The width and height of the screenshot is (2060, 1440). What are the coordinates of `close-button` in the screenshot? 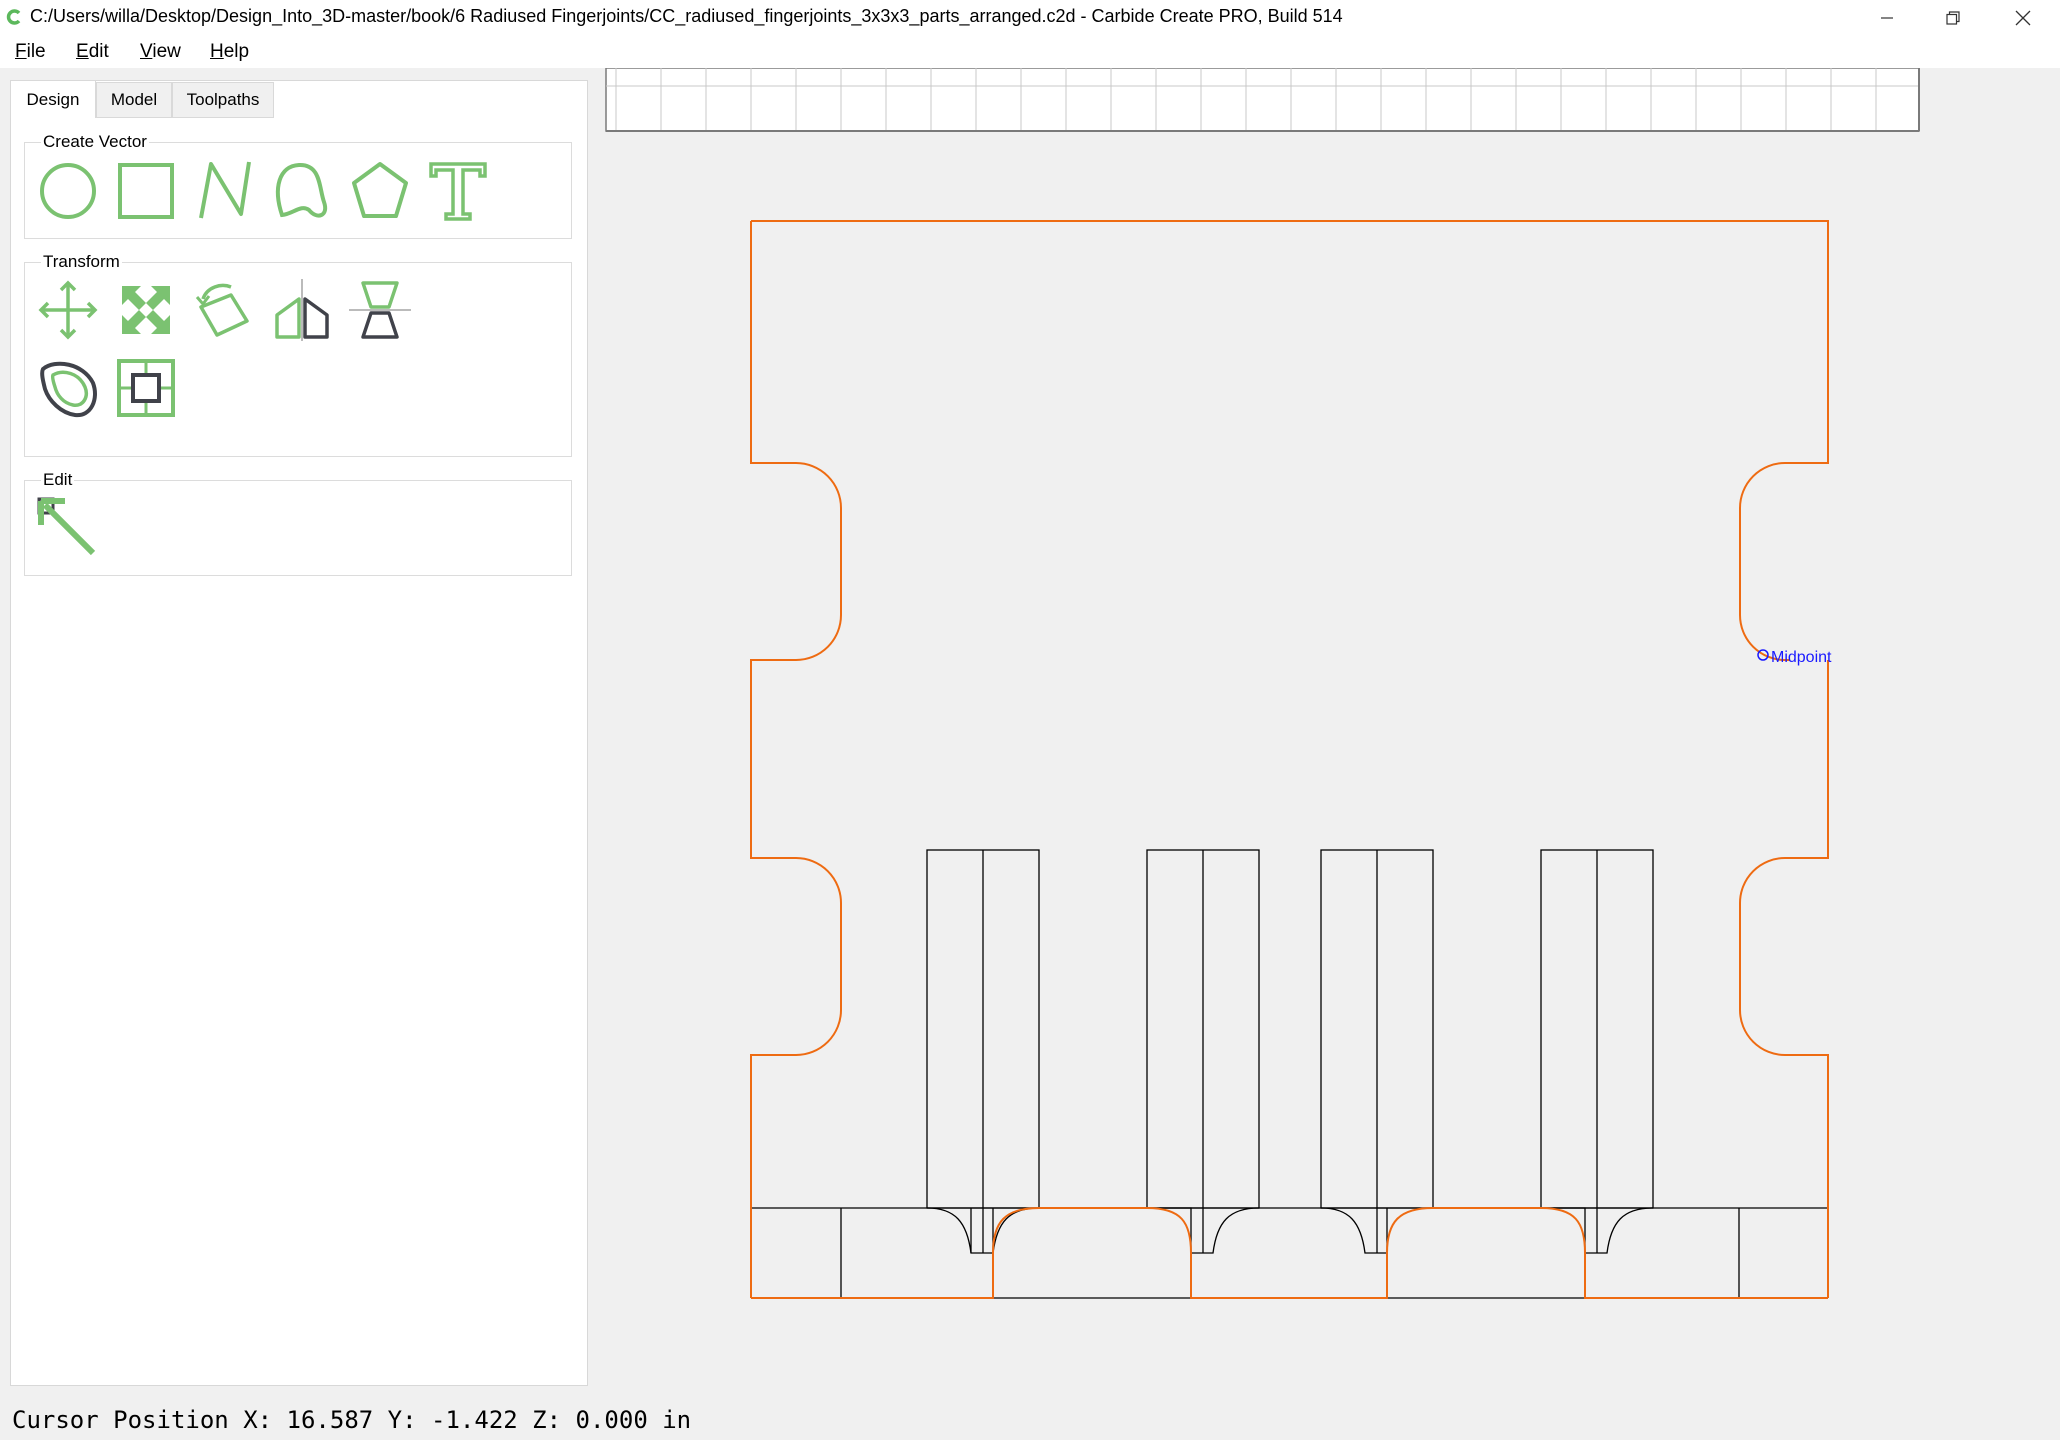 It's located at (2023, 18).